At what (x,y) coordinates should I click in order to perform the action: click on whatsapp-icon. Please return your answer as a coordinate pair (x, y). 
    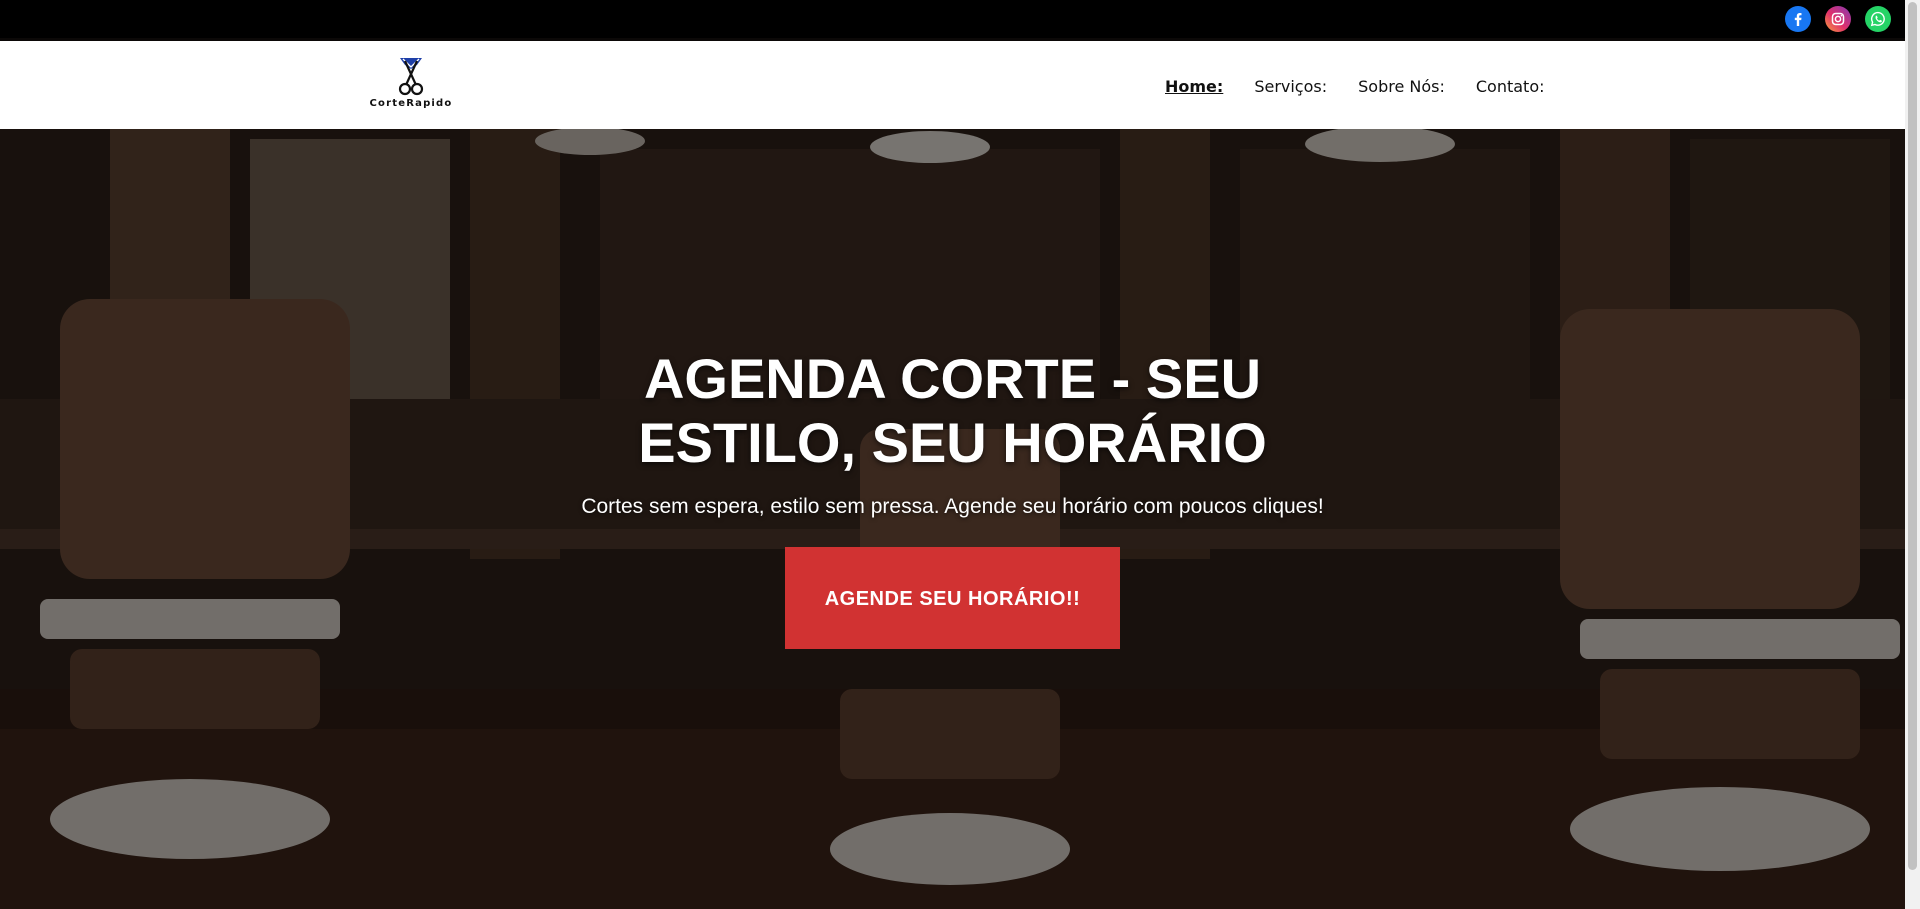
    Looking at the image, I should click on (1878, 19).